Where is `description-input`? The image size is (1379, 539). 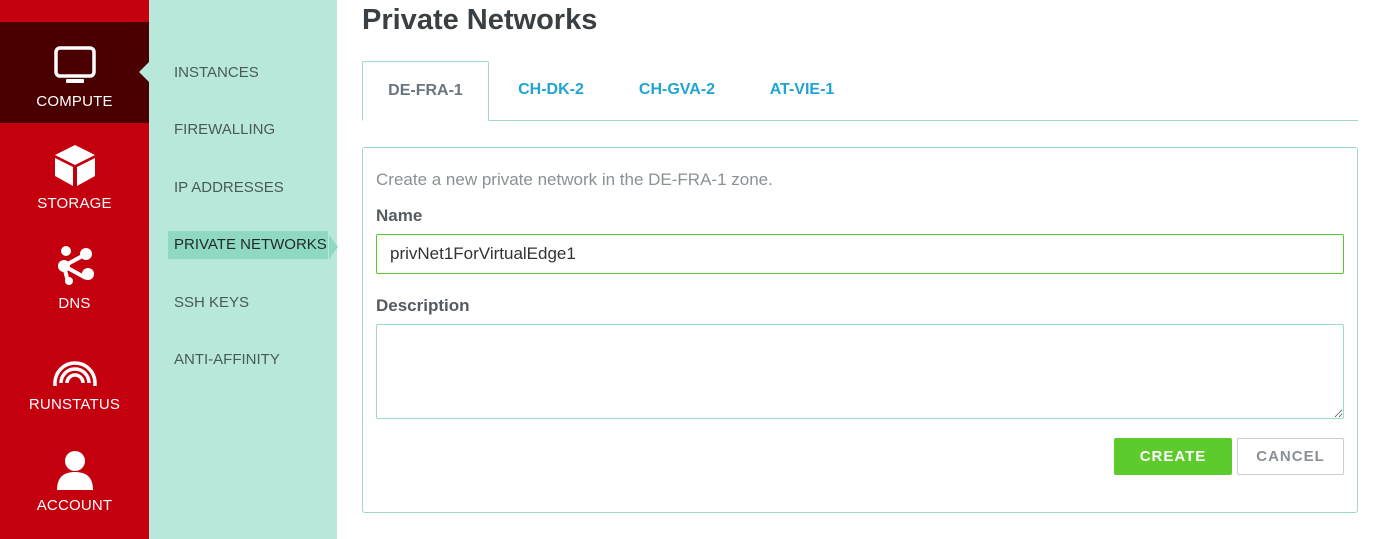
description-input is located at coordinates (860, 371).